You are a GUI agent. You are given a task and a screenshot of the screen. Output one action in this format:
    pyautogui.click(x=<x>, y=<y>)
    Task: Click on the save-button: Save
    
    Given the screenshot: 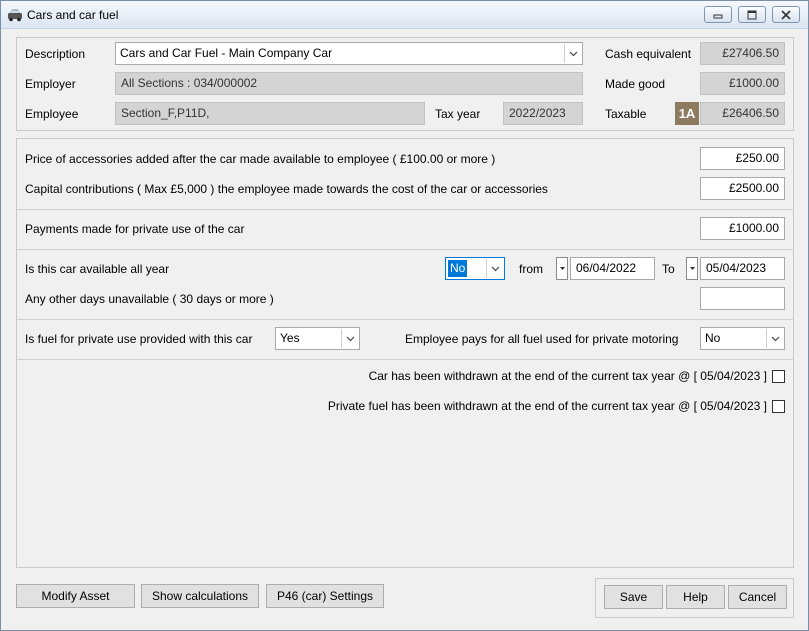 What is the action you would take?
    pyautogui.click(x=633, y=597)
    